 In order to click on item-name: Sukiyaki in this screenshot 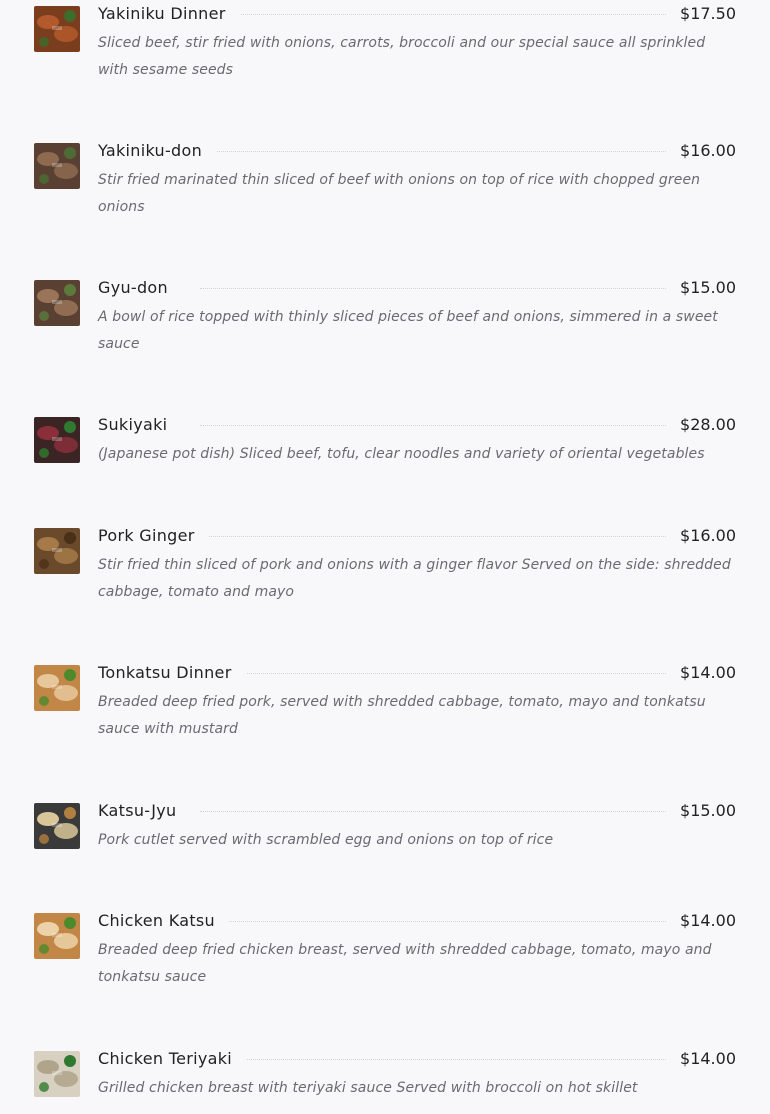, I will do `click(140, 425)`.